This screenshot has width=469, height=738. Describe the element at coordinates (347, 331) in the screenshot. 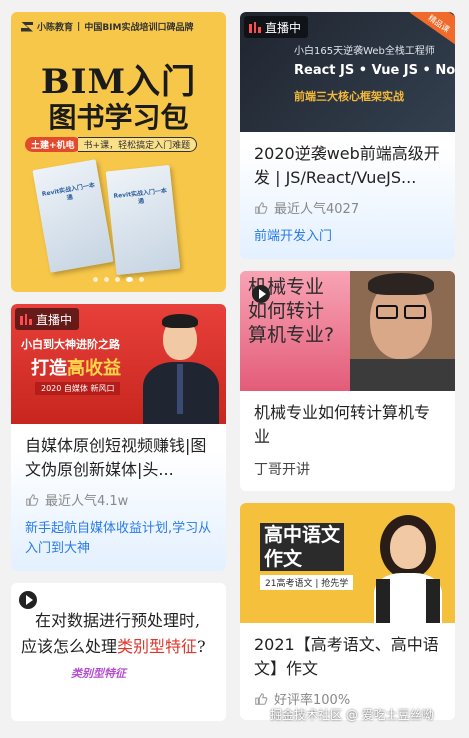

I see `course-thumbnail: 机械专业 如何转计 算机专业?` at that location.